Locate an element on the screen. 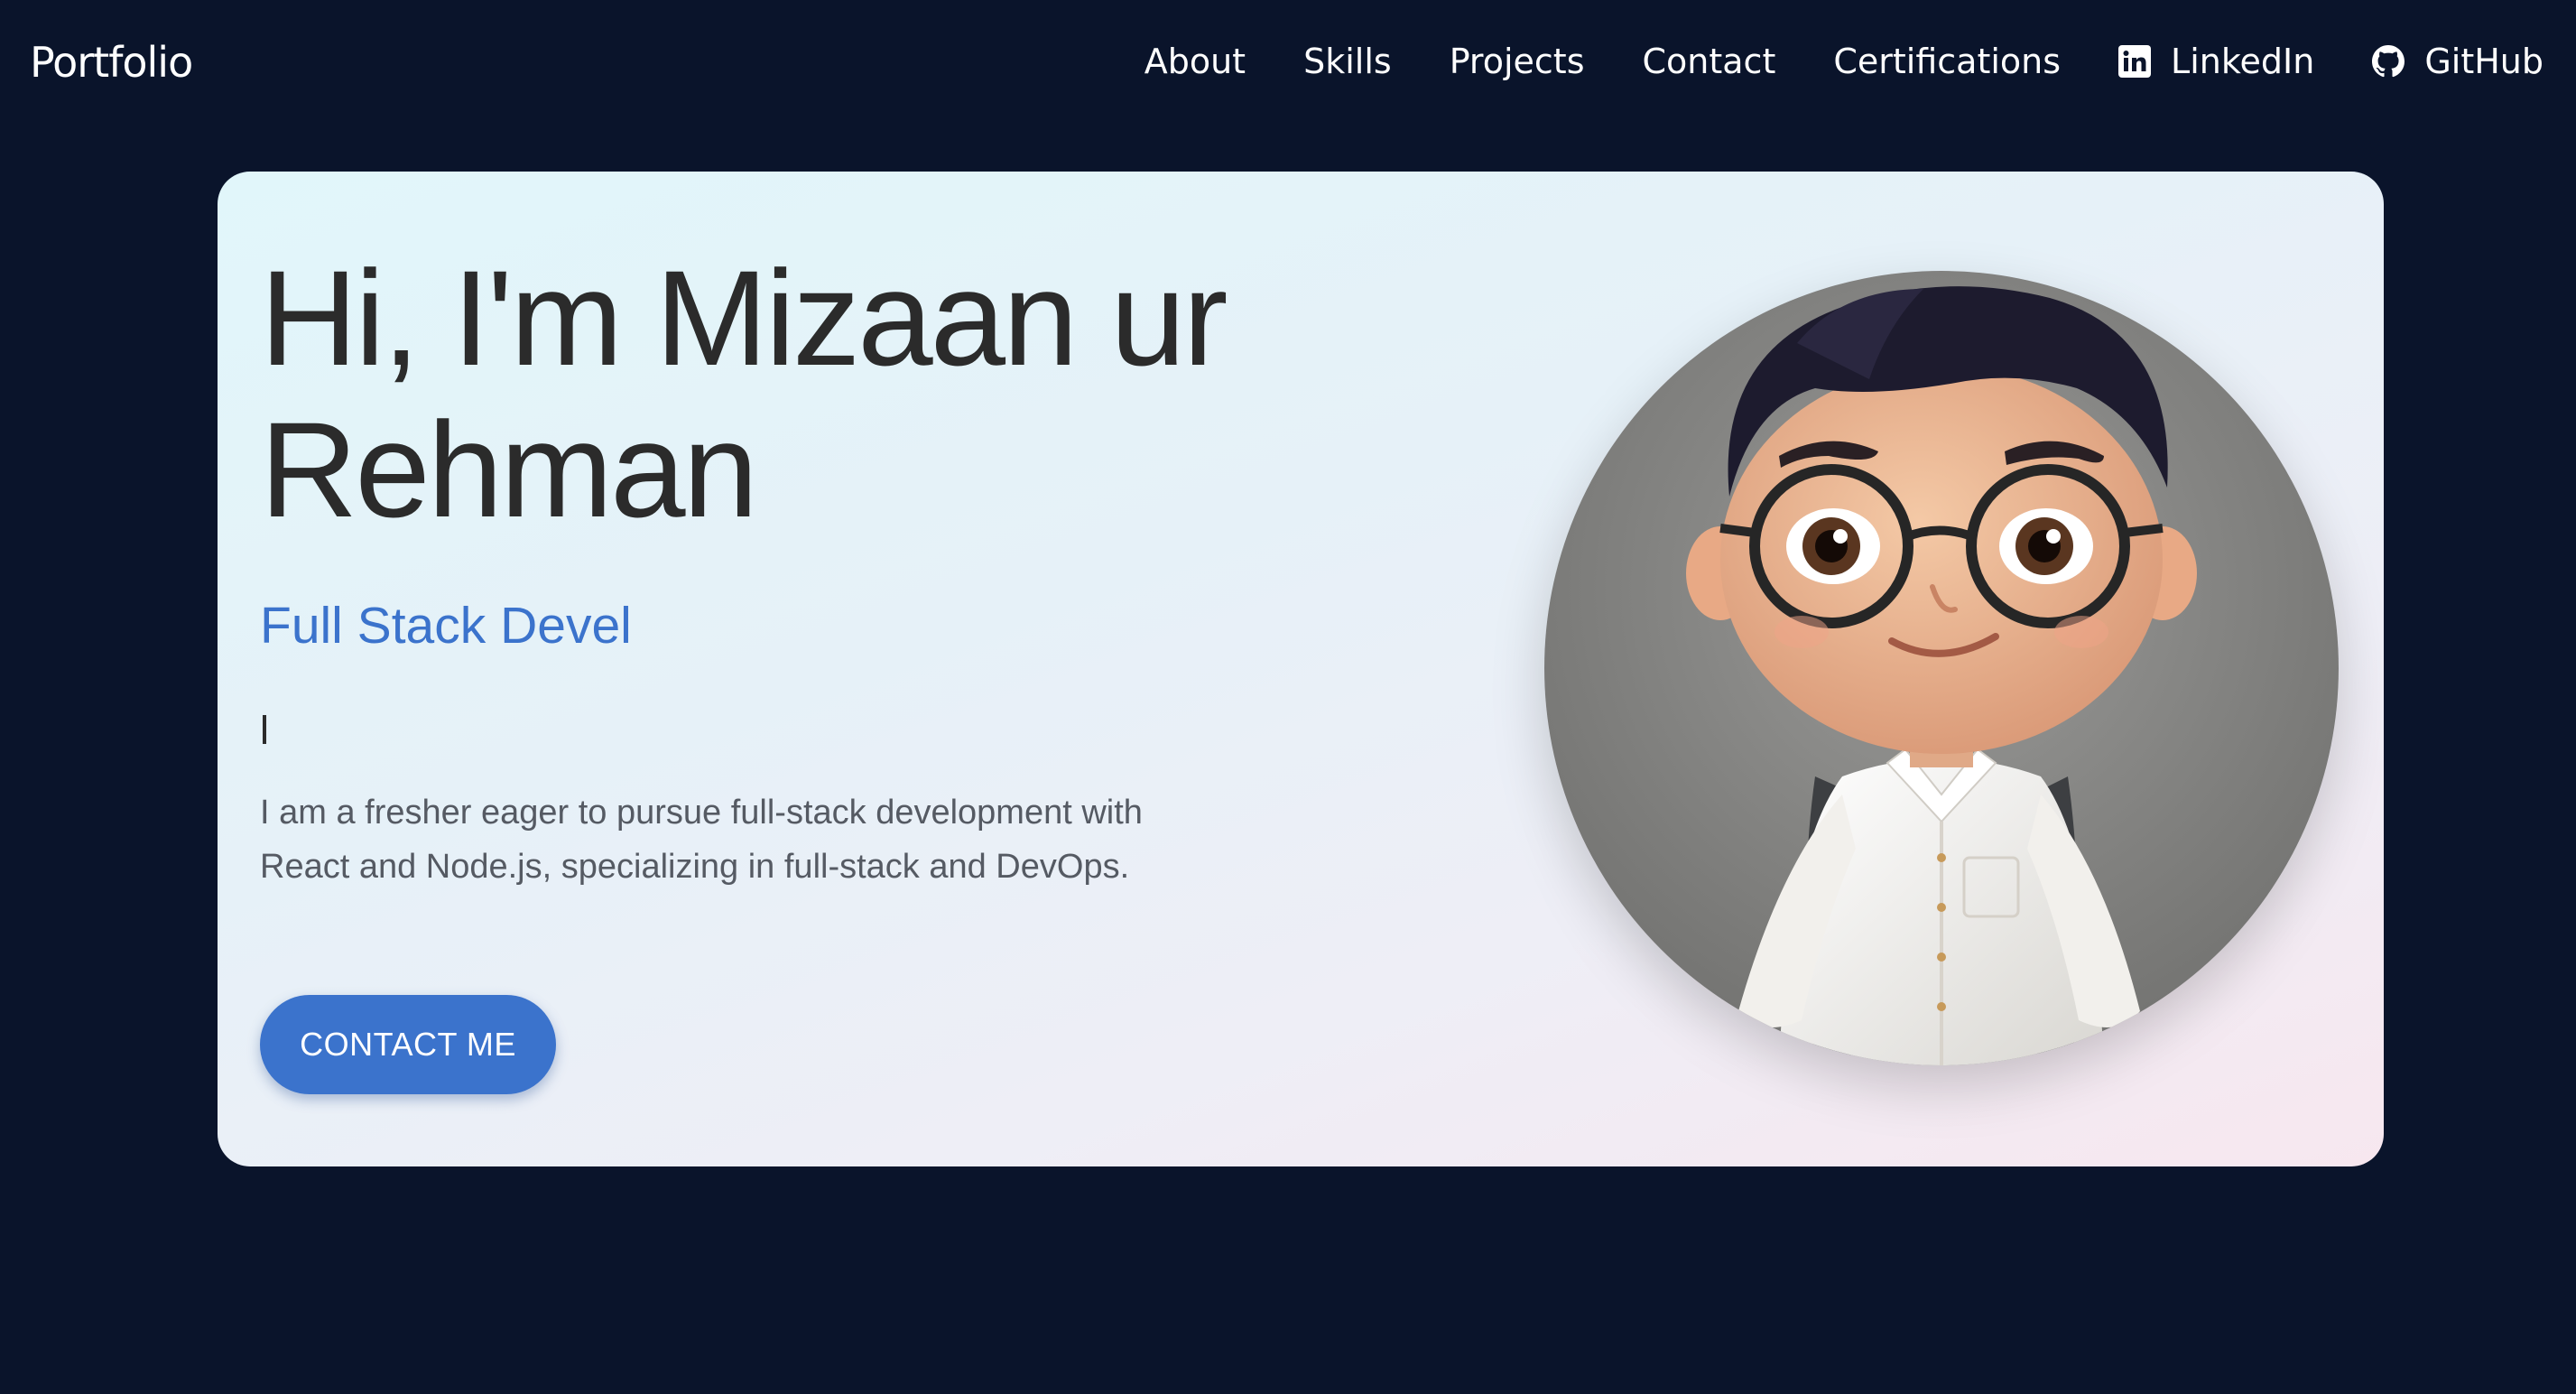 This screenshot has height=1394, width=2576. github-icon is located at coordinates (2388, 62).